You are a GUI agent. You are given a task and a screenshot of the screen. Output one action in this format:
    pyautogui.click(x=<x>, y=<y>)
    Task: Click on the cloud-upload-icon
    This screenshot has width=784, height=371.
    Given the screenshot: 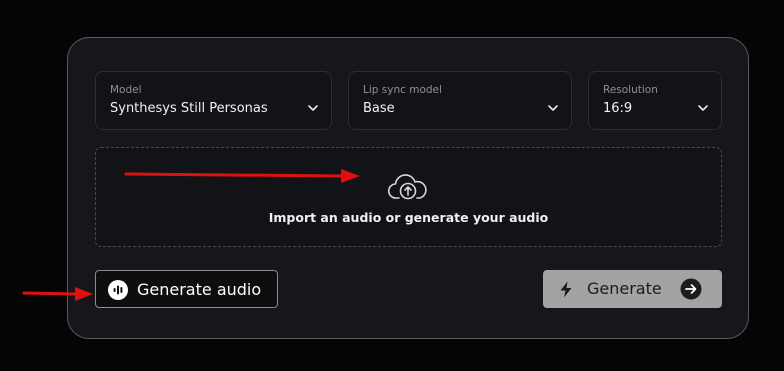 What is the action you would take?
    pyautogui.click(x=407, y=187)
    